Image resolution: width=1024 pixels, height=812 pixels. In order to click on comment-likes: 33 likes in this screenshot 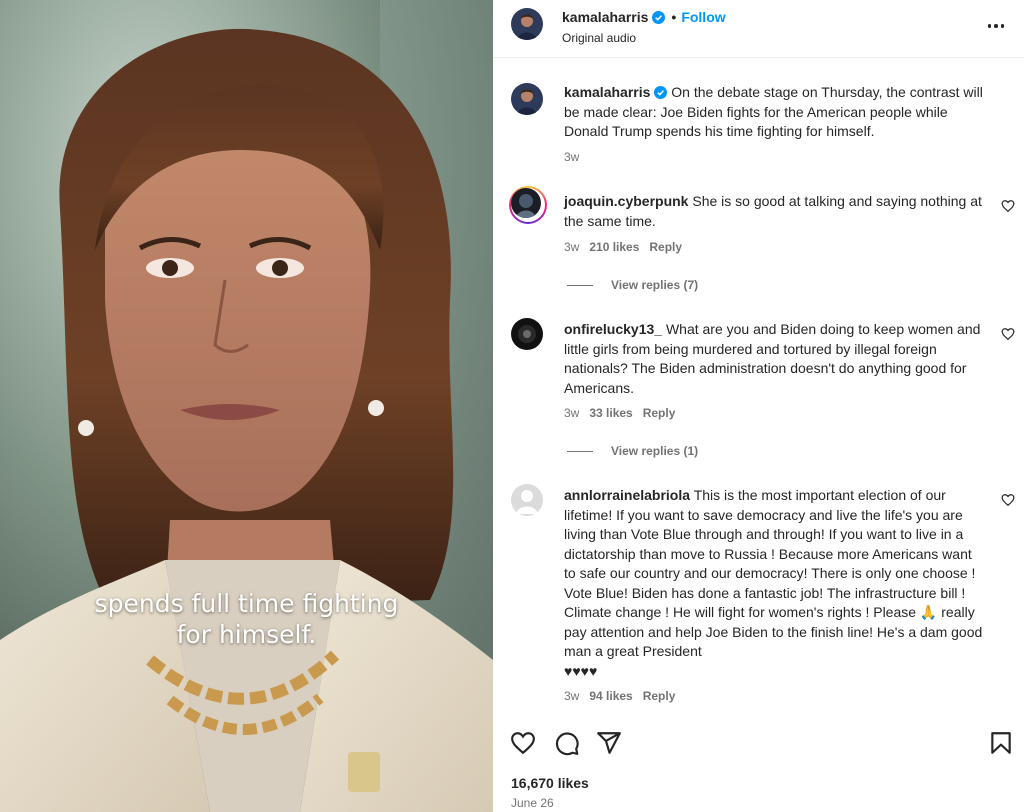, I will do `click(610, 413)`.